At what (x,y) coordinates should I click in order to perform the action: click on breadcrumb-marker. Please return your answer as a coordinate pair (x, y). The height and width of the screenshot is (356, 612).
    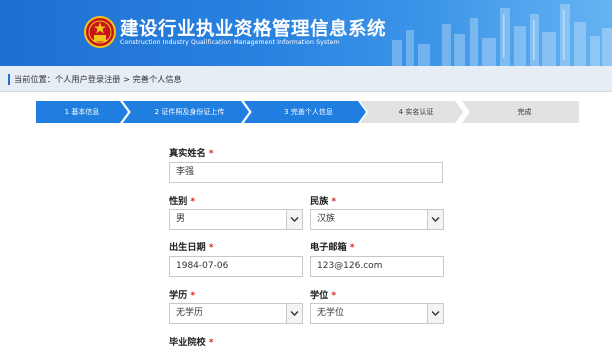
    Looking at the image, I should click on (9, 79).